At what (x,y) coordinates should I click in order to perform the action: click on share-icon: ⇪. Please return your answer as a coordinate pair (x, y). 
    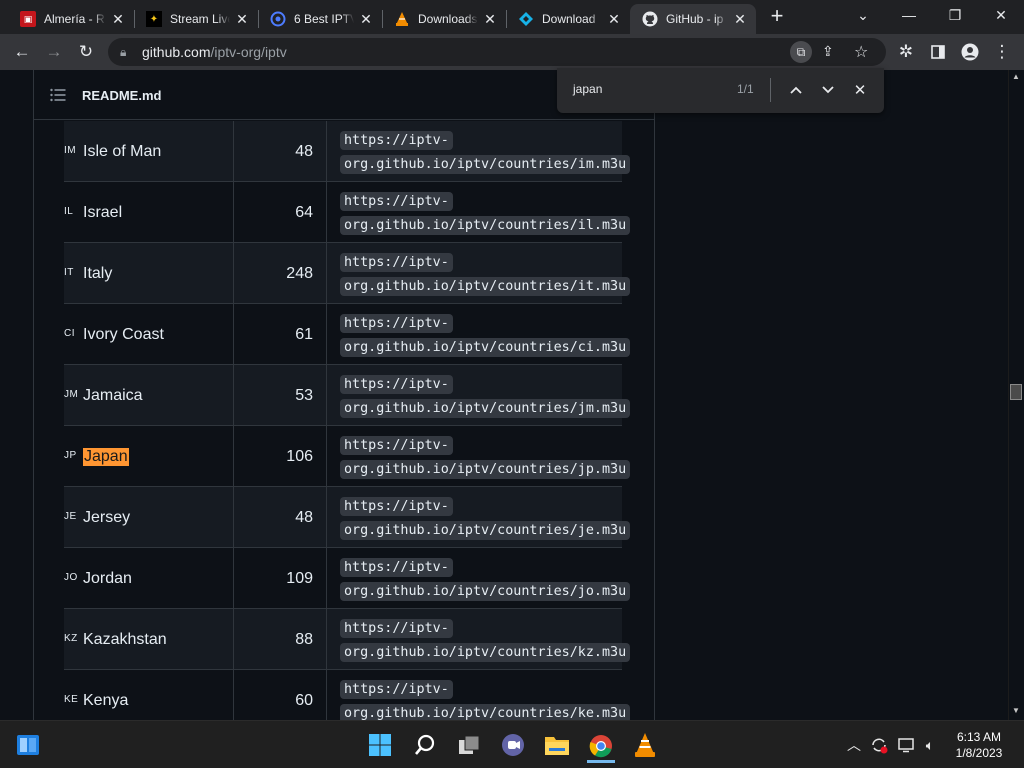
    Looking at the image, I should click on (828, 51).